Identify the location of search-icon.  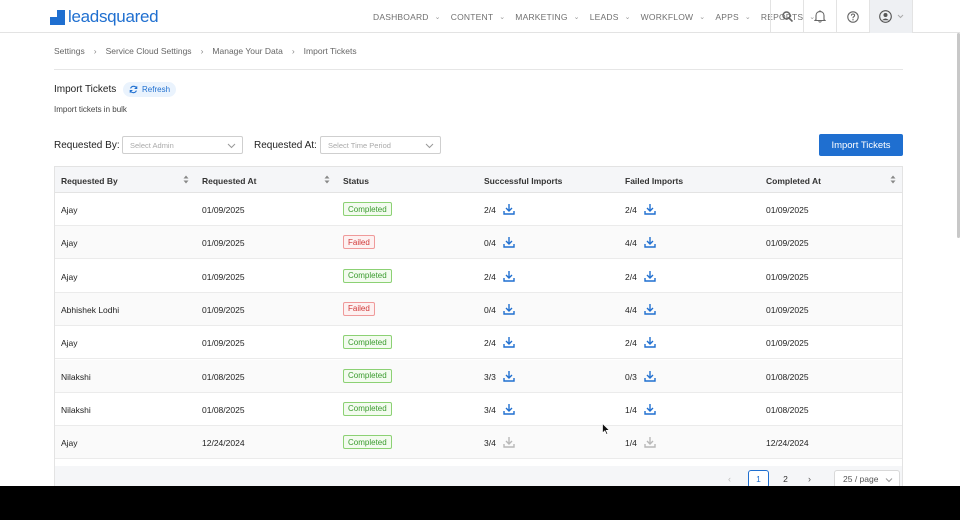
(786, 16).